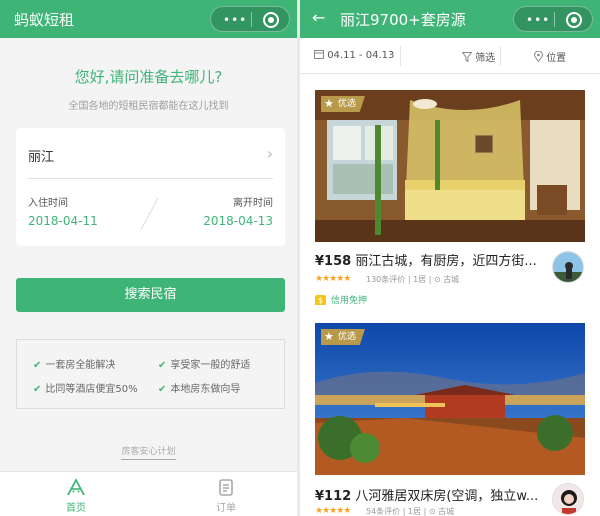 The image size is (600, 516). I want to click on feature-item: ✔ 比同等酒店便宜50%, so click(85, 387).